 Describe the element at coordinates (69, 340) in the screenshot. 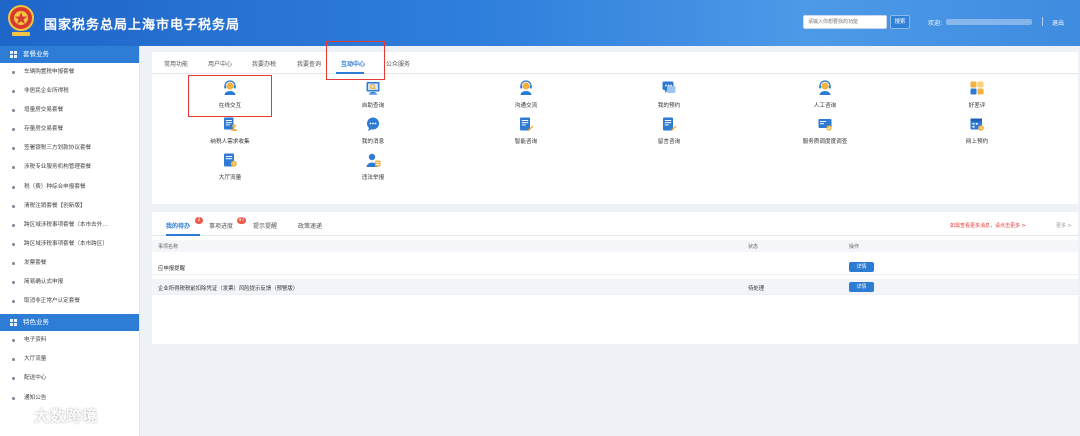

I see `sidebar-item: 电子资料` at that location.